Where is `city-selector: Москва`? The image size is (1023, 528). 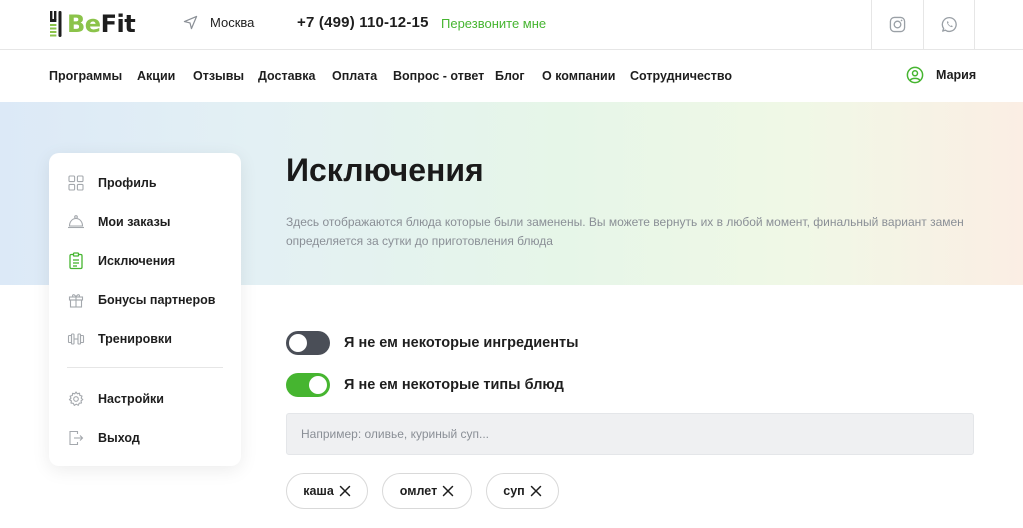 city-selector: Москва is located at coordinates (218, 22).